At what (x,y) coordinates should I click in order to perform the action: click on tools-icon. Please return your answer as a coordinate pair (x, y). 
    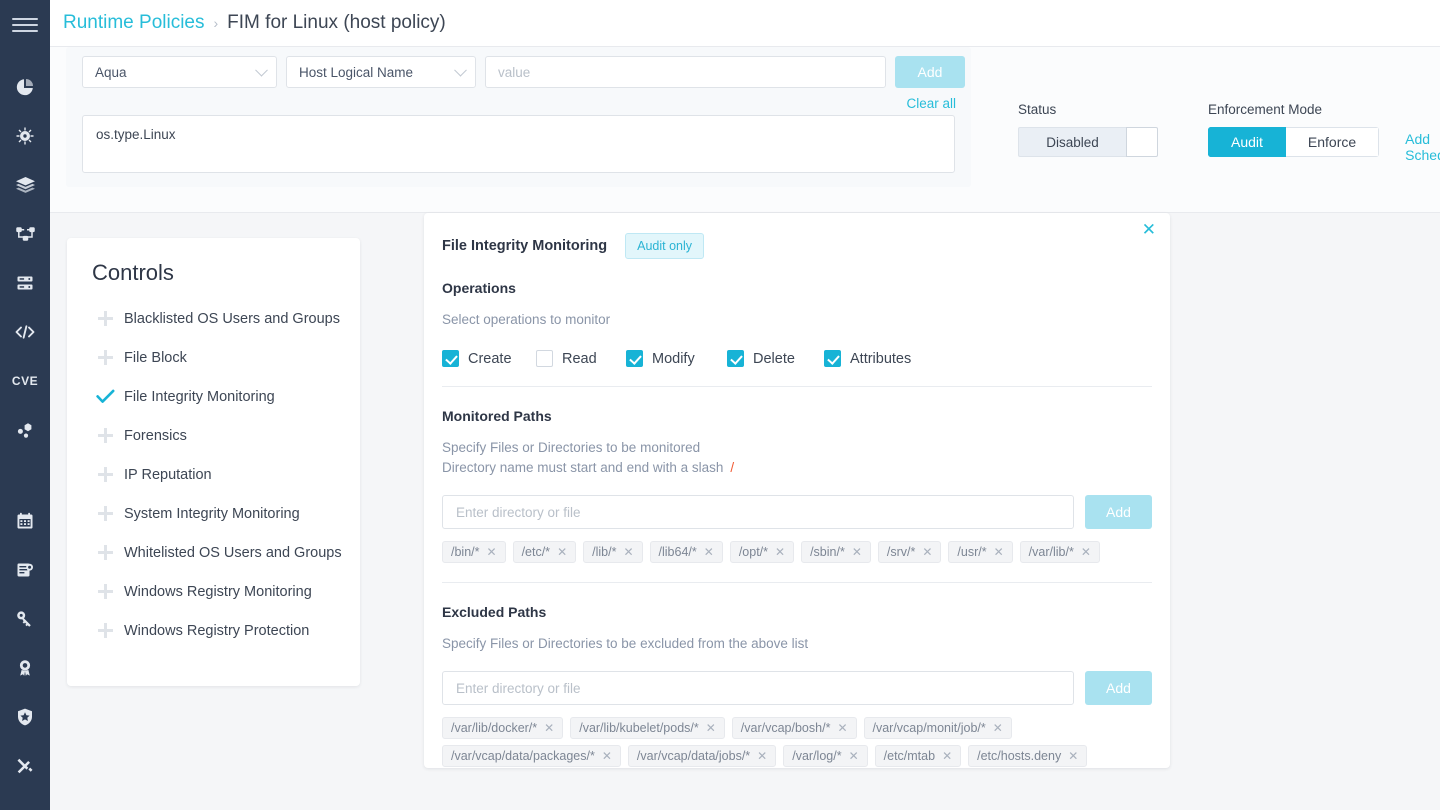
    Looking at the image, I should click on (25, 765).